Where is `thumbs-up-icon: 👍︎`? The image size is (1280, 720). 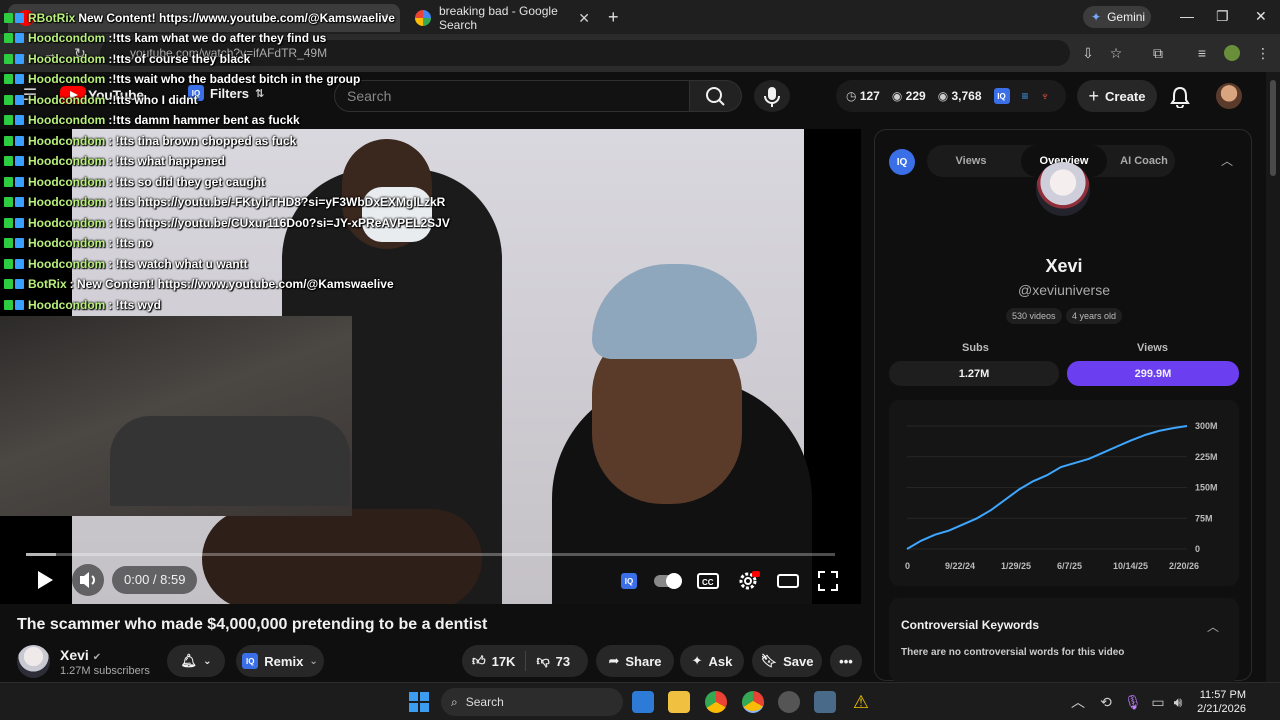
thumbs-up-icon: 👍︎ is located at coordinates (479, 661).